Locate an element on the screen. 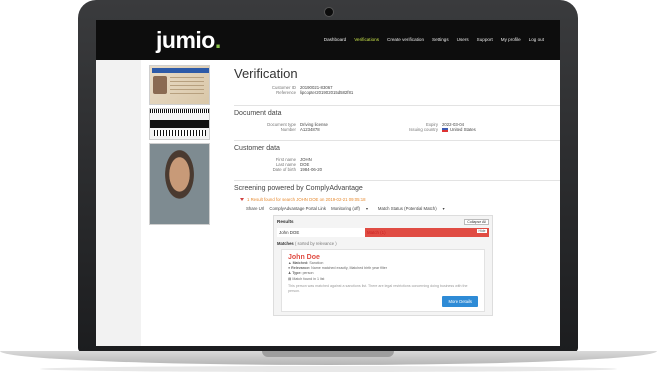 This screenshot has height=377, width=657. matched-value: Sanction is located at coordinates (316, 263).